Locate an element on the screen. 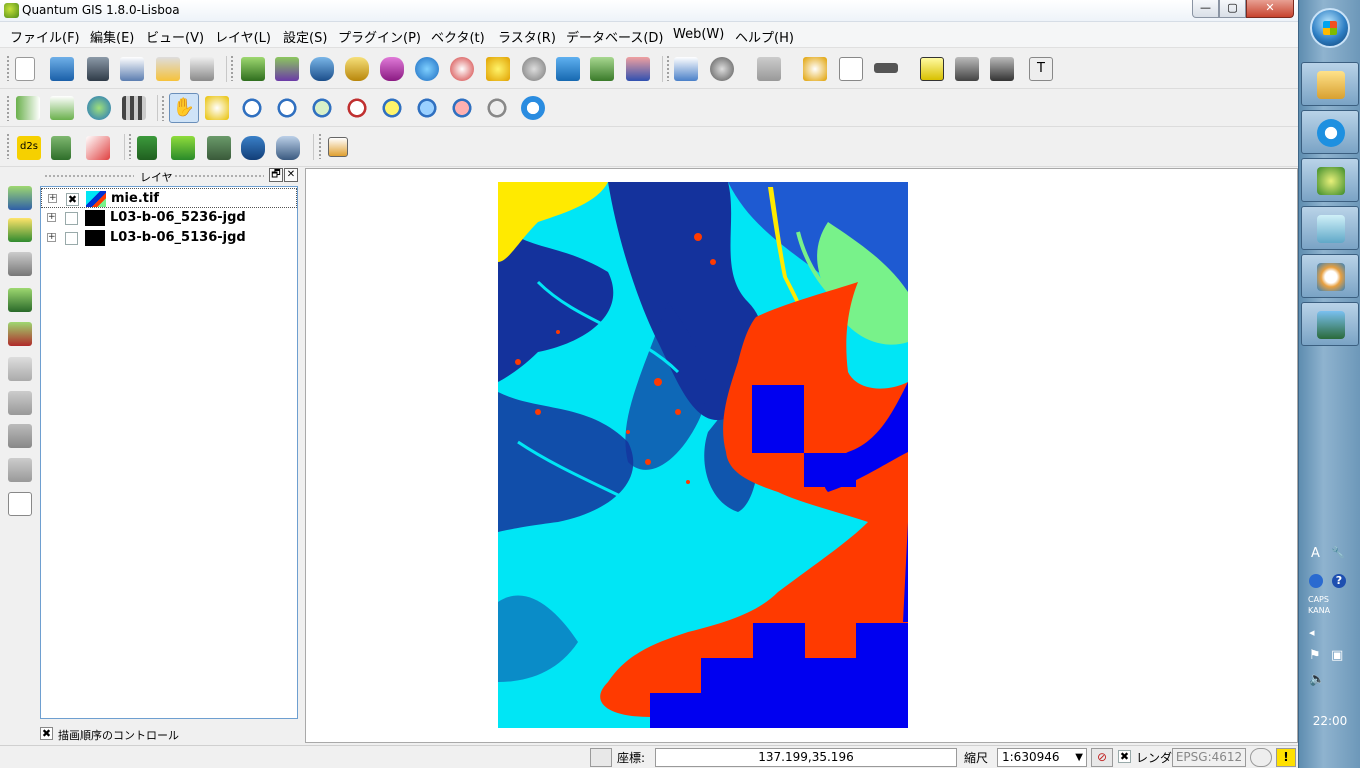  add-wms-icon is located at coordinates (20, 369).